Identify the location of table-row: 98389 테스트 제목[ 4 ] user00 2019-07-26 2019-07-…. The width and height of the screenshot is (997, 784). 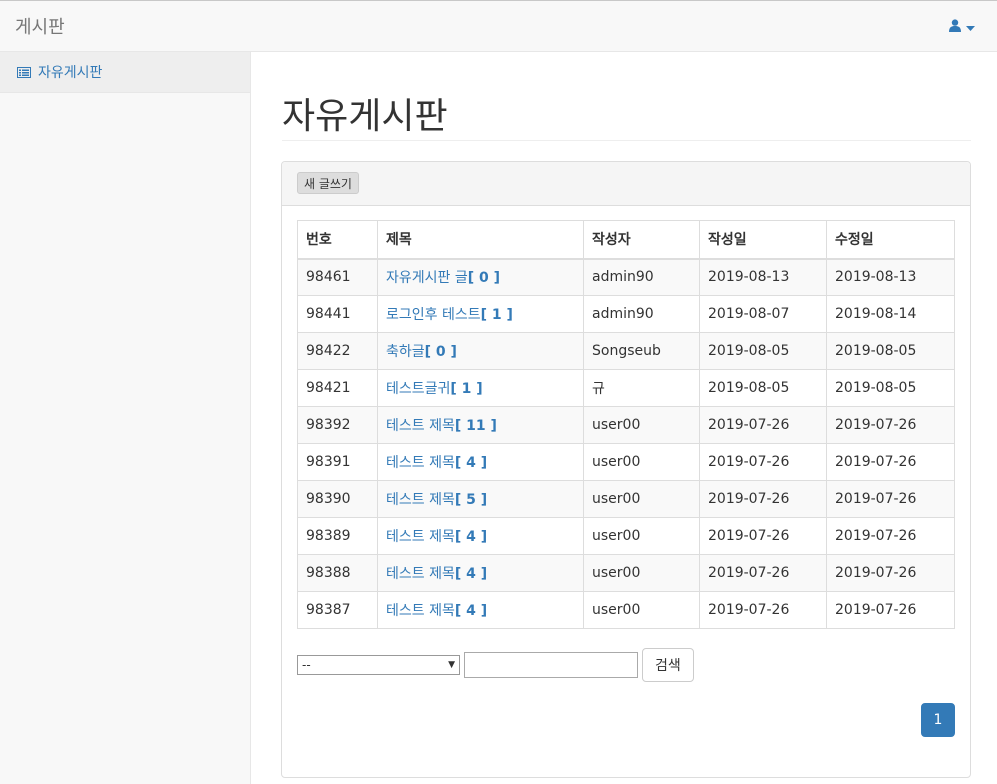
(626, 536).